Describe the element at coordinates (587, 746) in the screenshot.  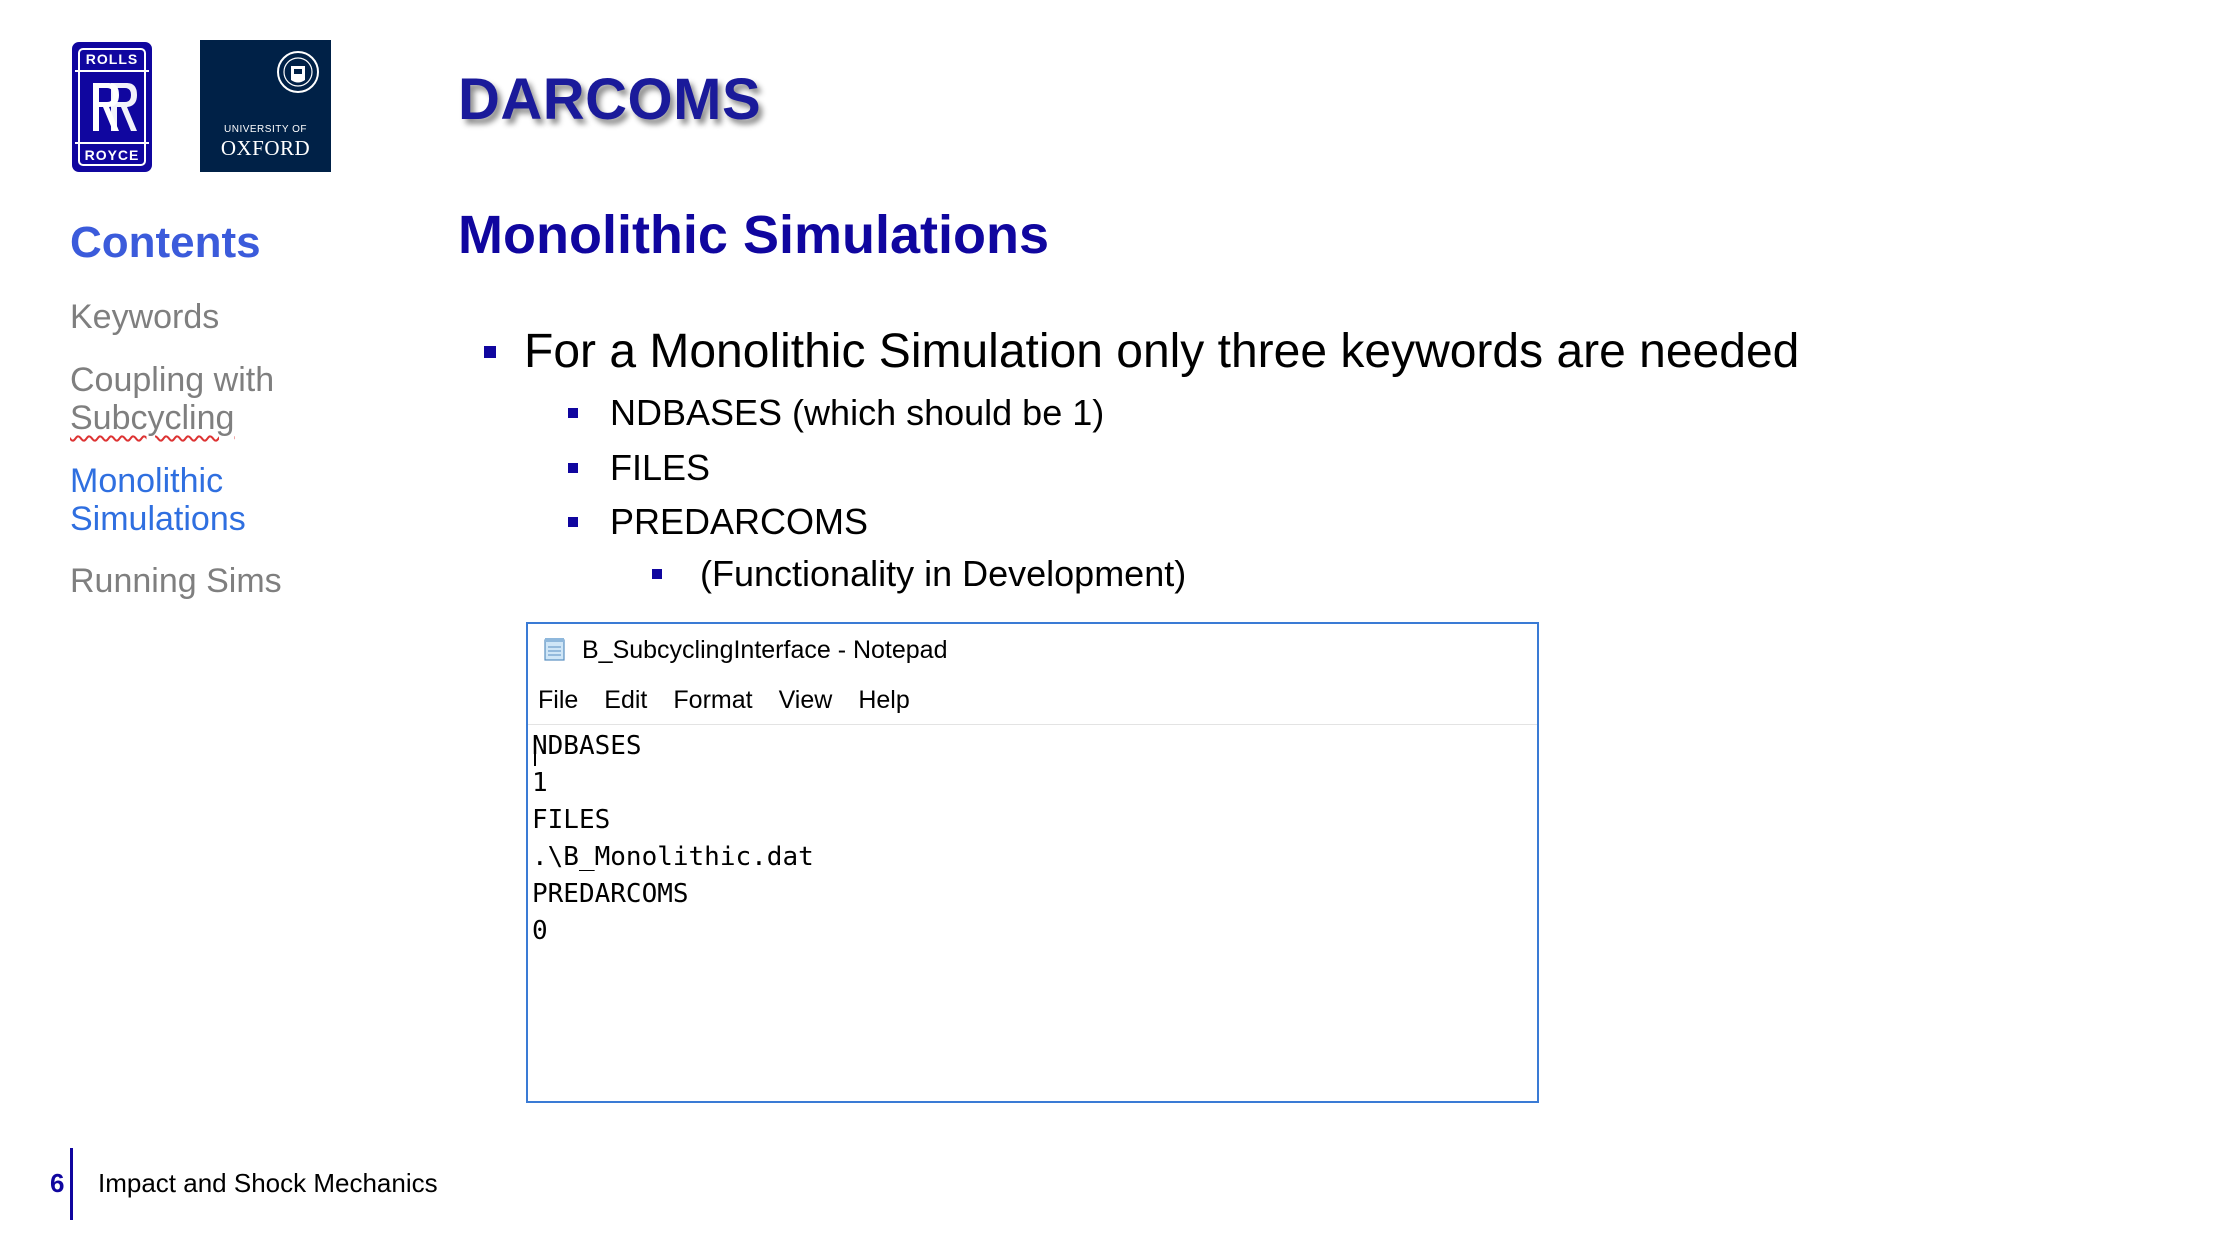
I see `text-line: NDBASES` at that location.